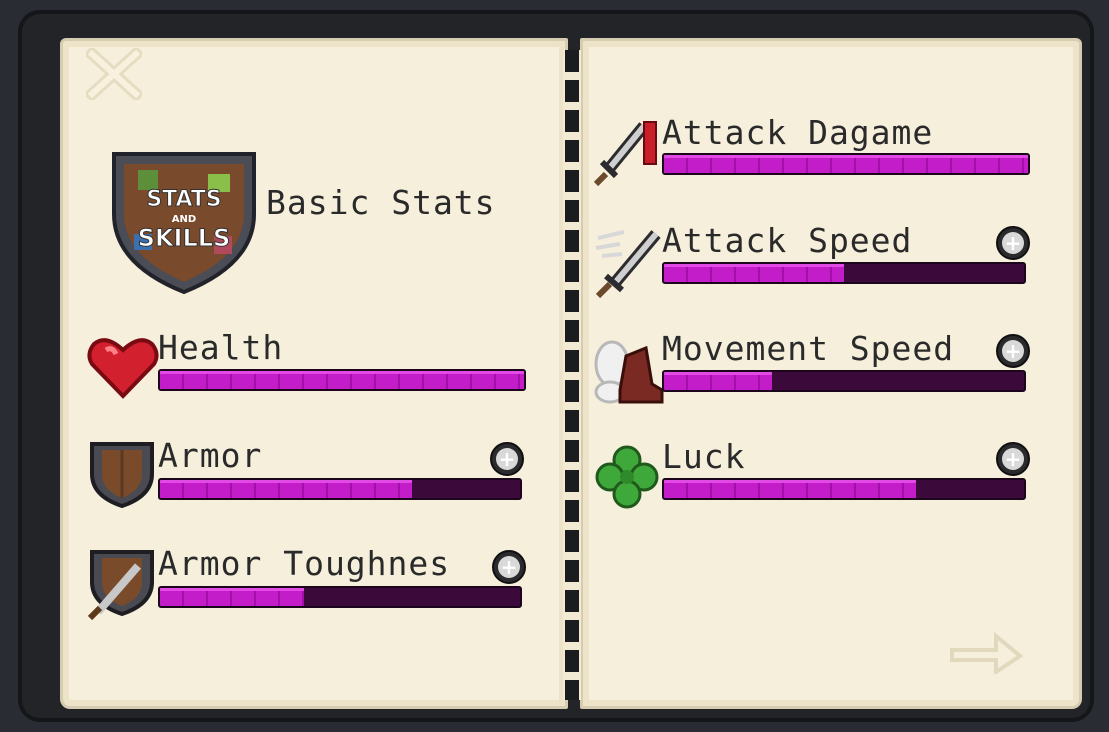  Describe the element at coordinates (183, 199) in the screenshot. I see `logo-text: STATS` at that location.